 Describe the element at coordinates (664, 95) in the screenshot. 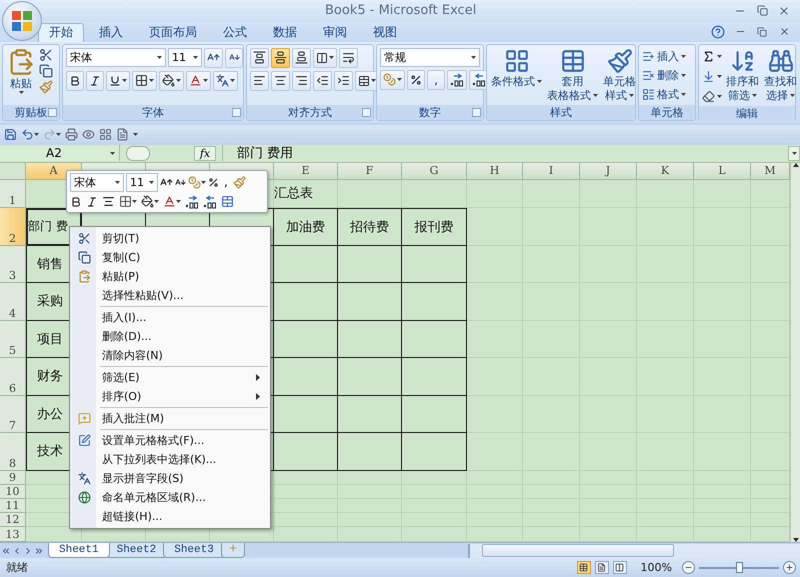

I see `cells-button: 格式` at that location.